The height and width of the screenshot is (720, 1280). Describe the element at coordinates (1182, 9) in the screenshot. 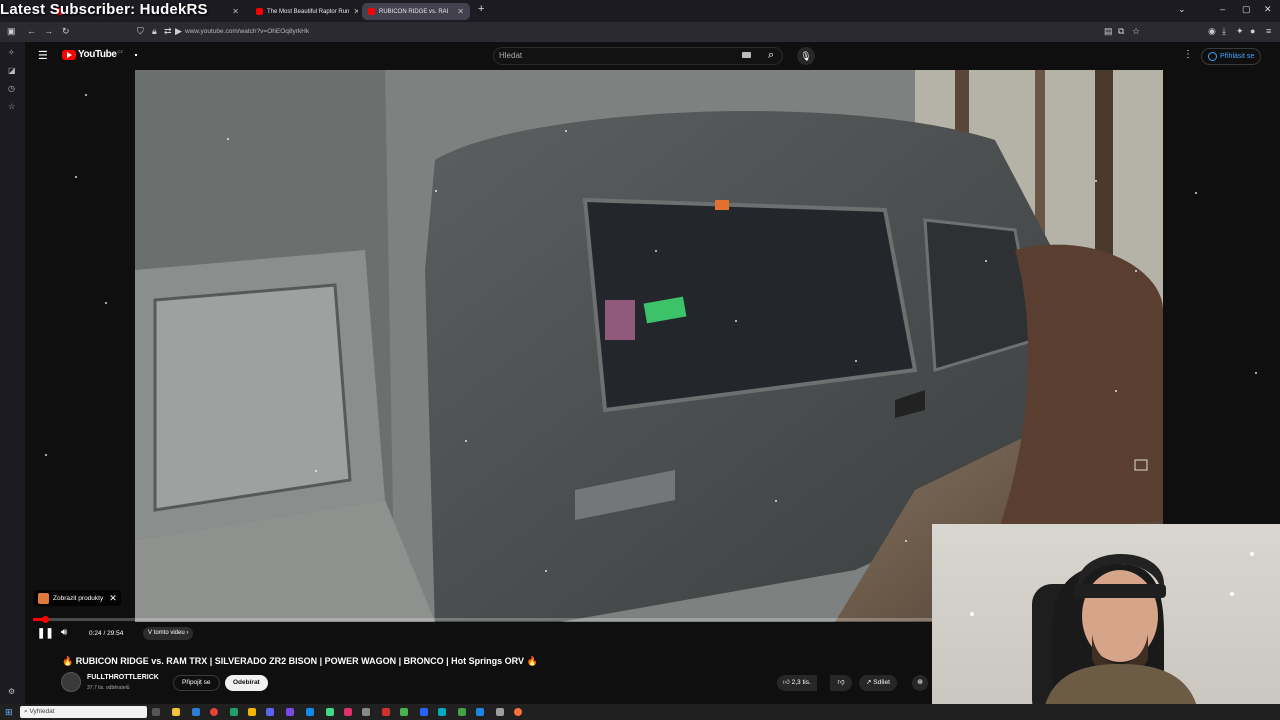

I see `tab-list-icon: ⌄` at that location.